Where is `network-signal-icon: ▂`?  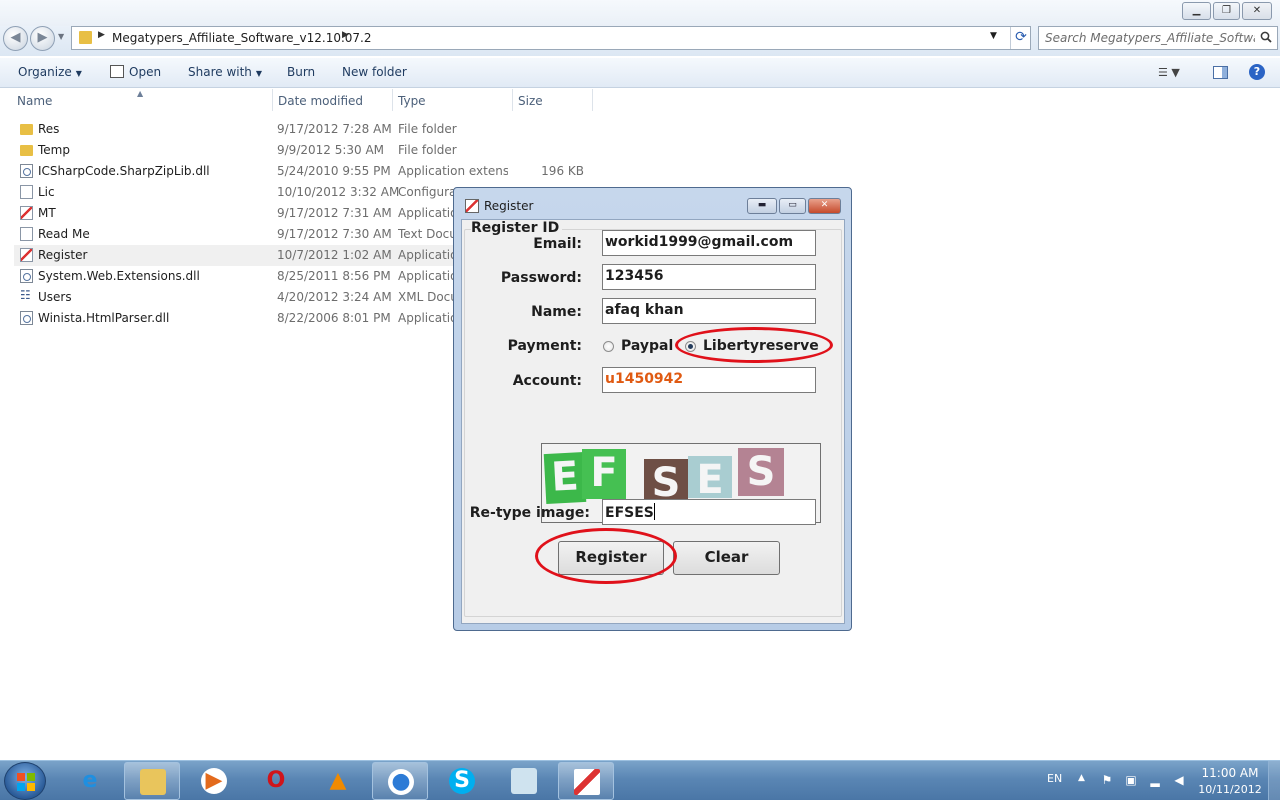 network-signal-icon: ▂ is located at coordinates (1155, 780).